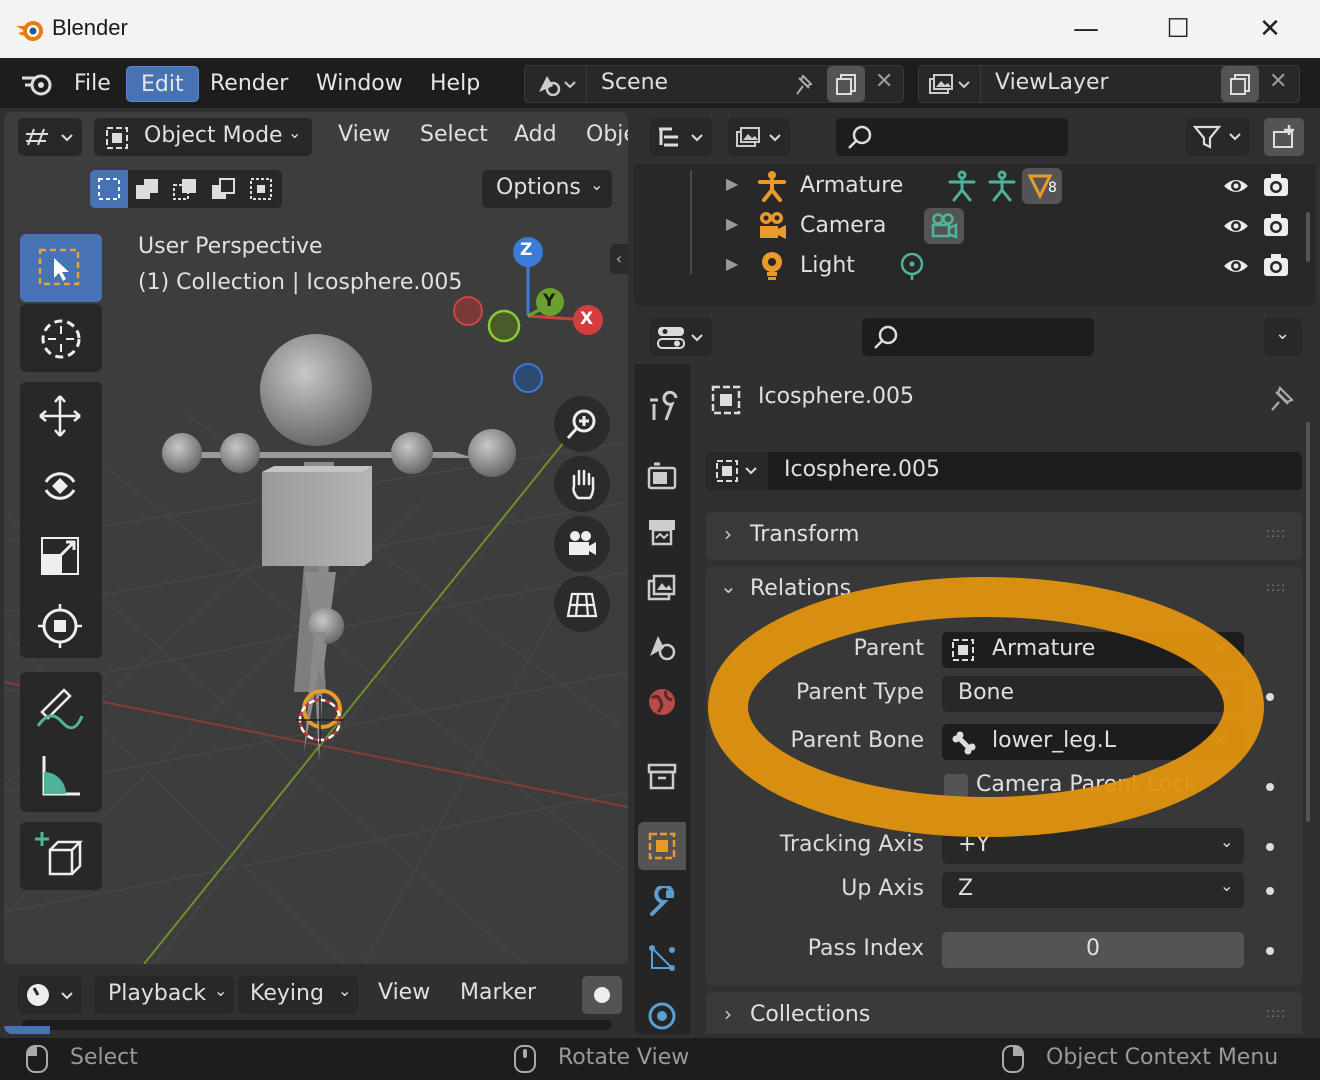  What do you see at coordinates (982, 186) in the screenshot?
I see `armature-data-icons` at bounding box center [982, 186].